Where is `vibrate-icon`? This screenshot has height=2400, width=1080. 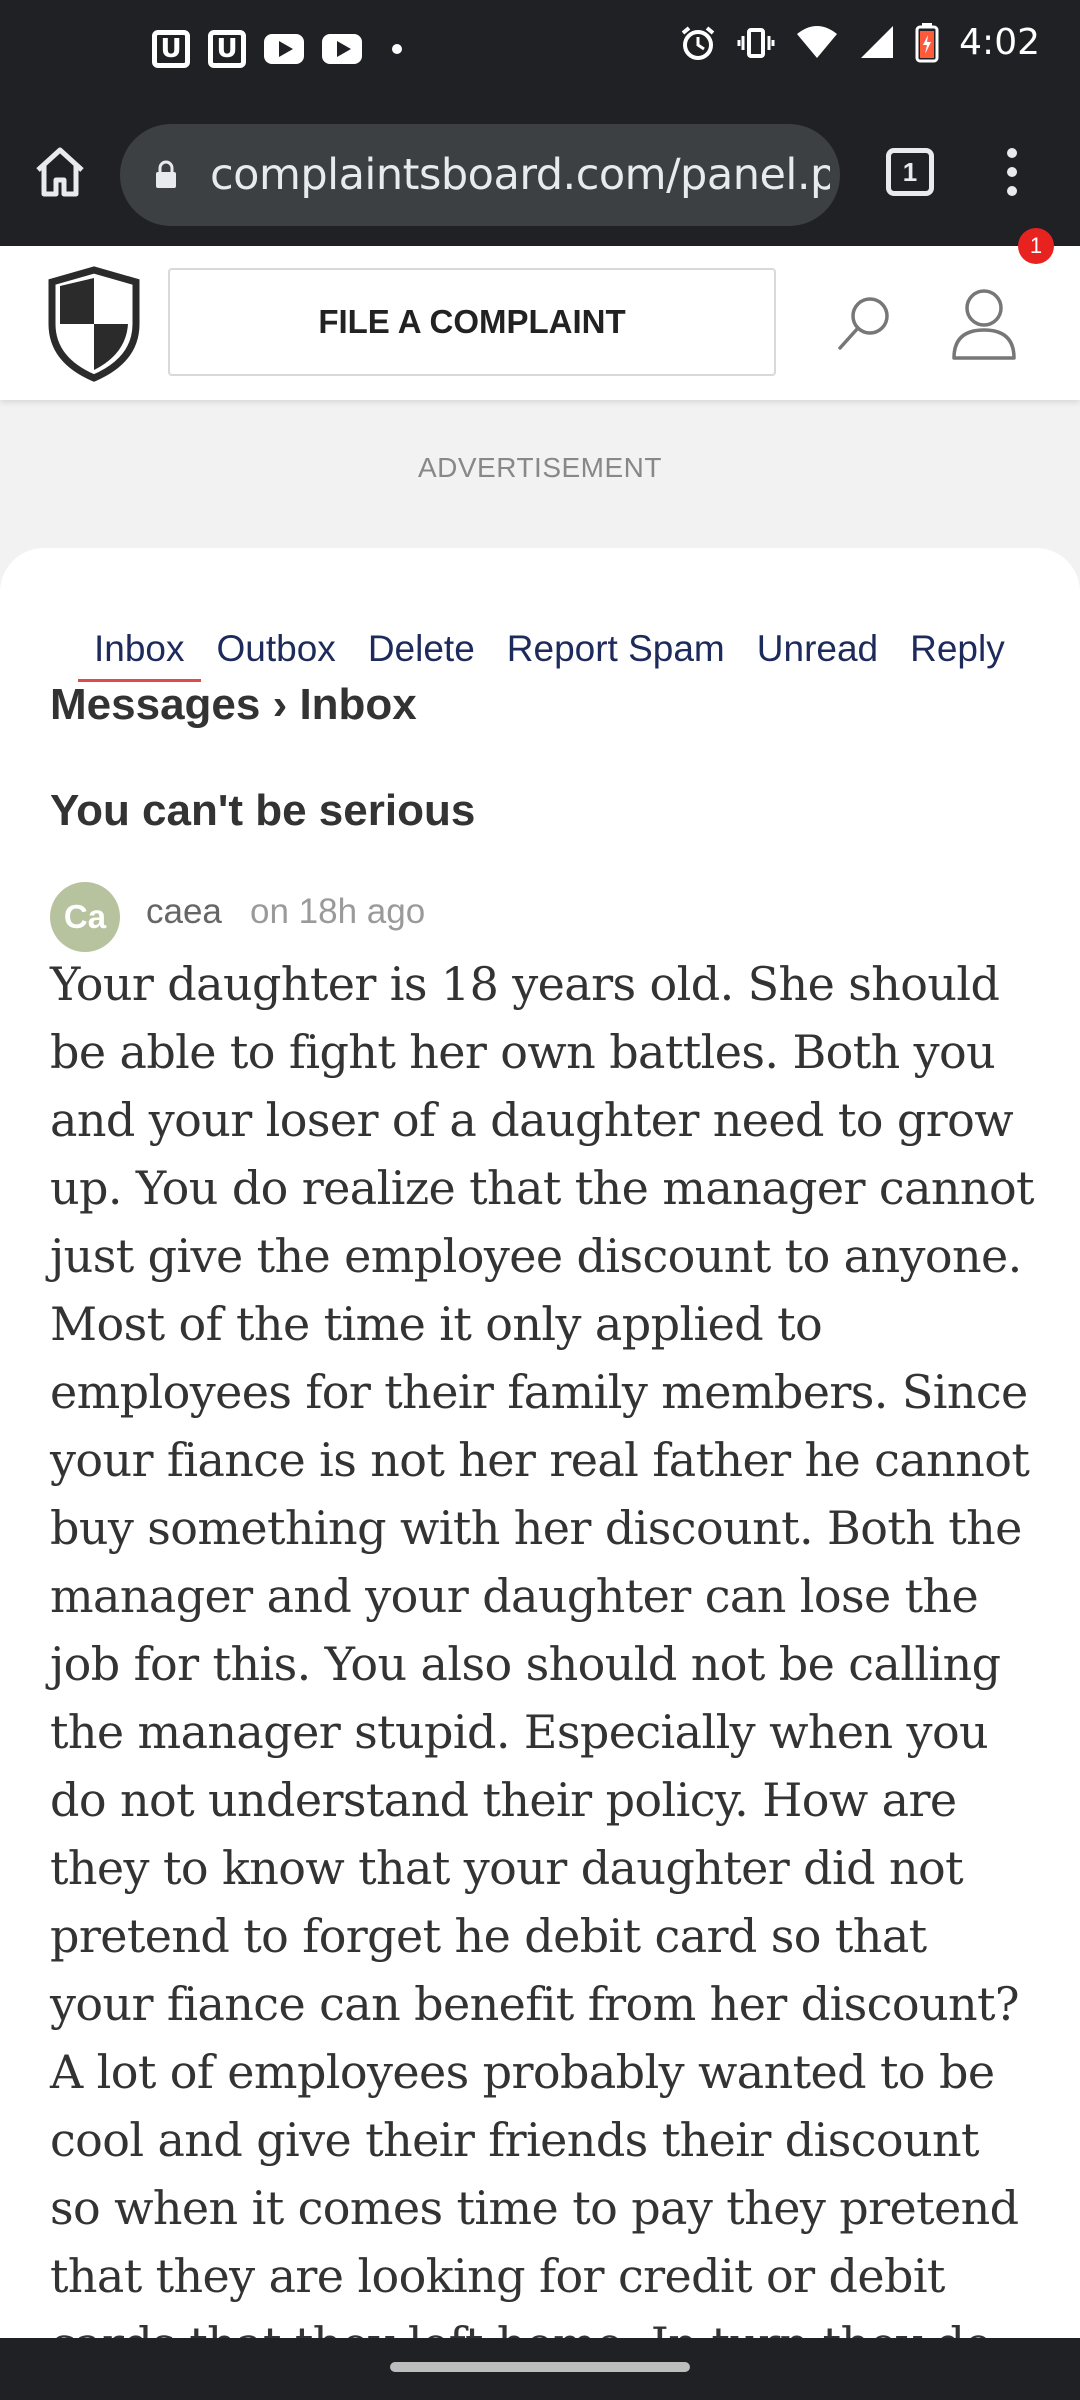 vibrate-icon is located at coordinates (756, 42).